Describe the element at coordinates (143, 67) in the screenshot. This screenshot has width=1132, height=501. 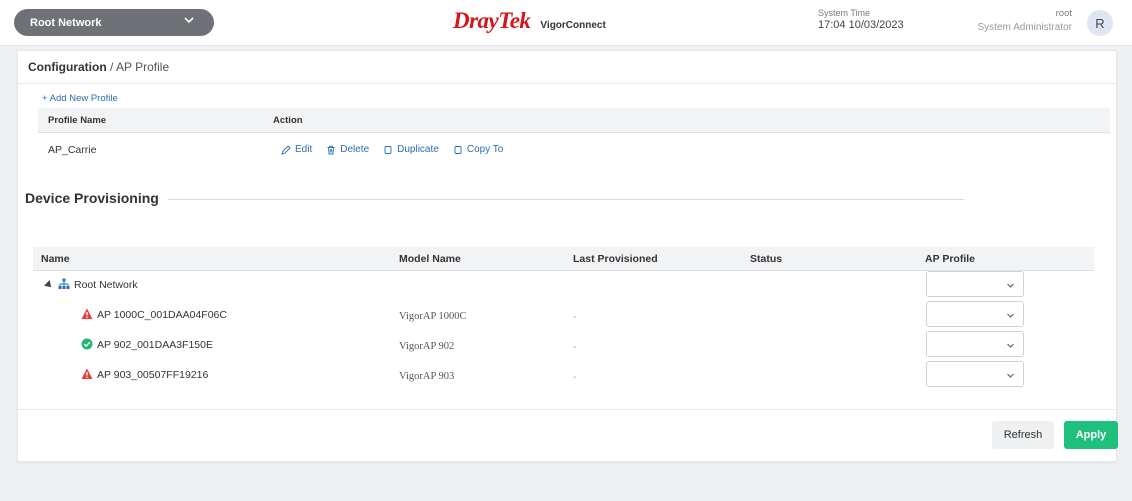
I see `breadcrumb-page: AP Profile` at that location.